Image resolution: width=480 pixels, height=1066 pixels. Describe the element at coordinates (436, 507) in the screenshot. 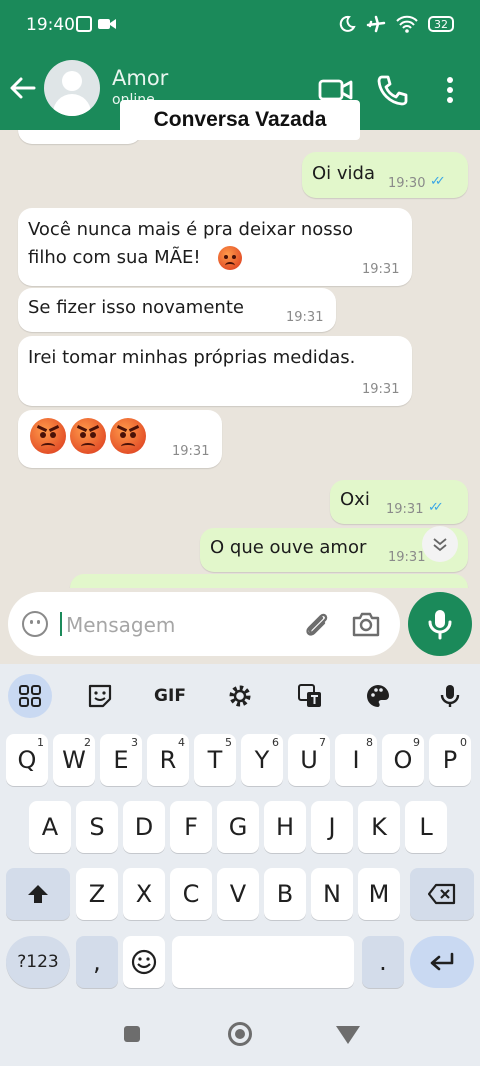

I see `read-receipt-icon: ✓✓` at that location.